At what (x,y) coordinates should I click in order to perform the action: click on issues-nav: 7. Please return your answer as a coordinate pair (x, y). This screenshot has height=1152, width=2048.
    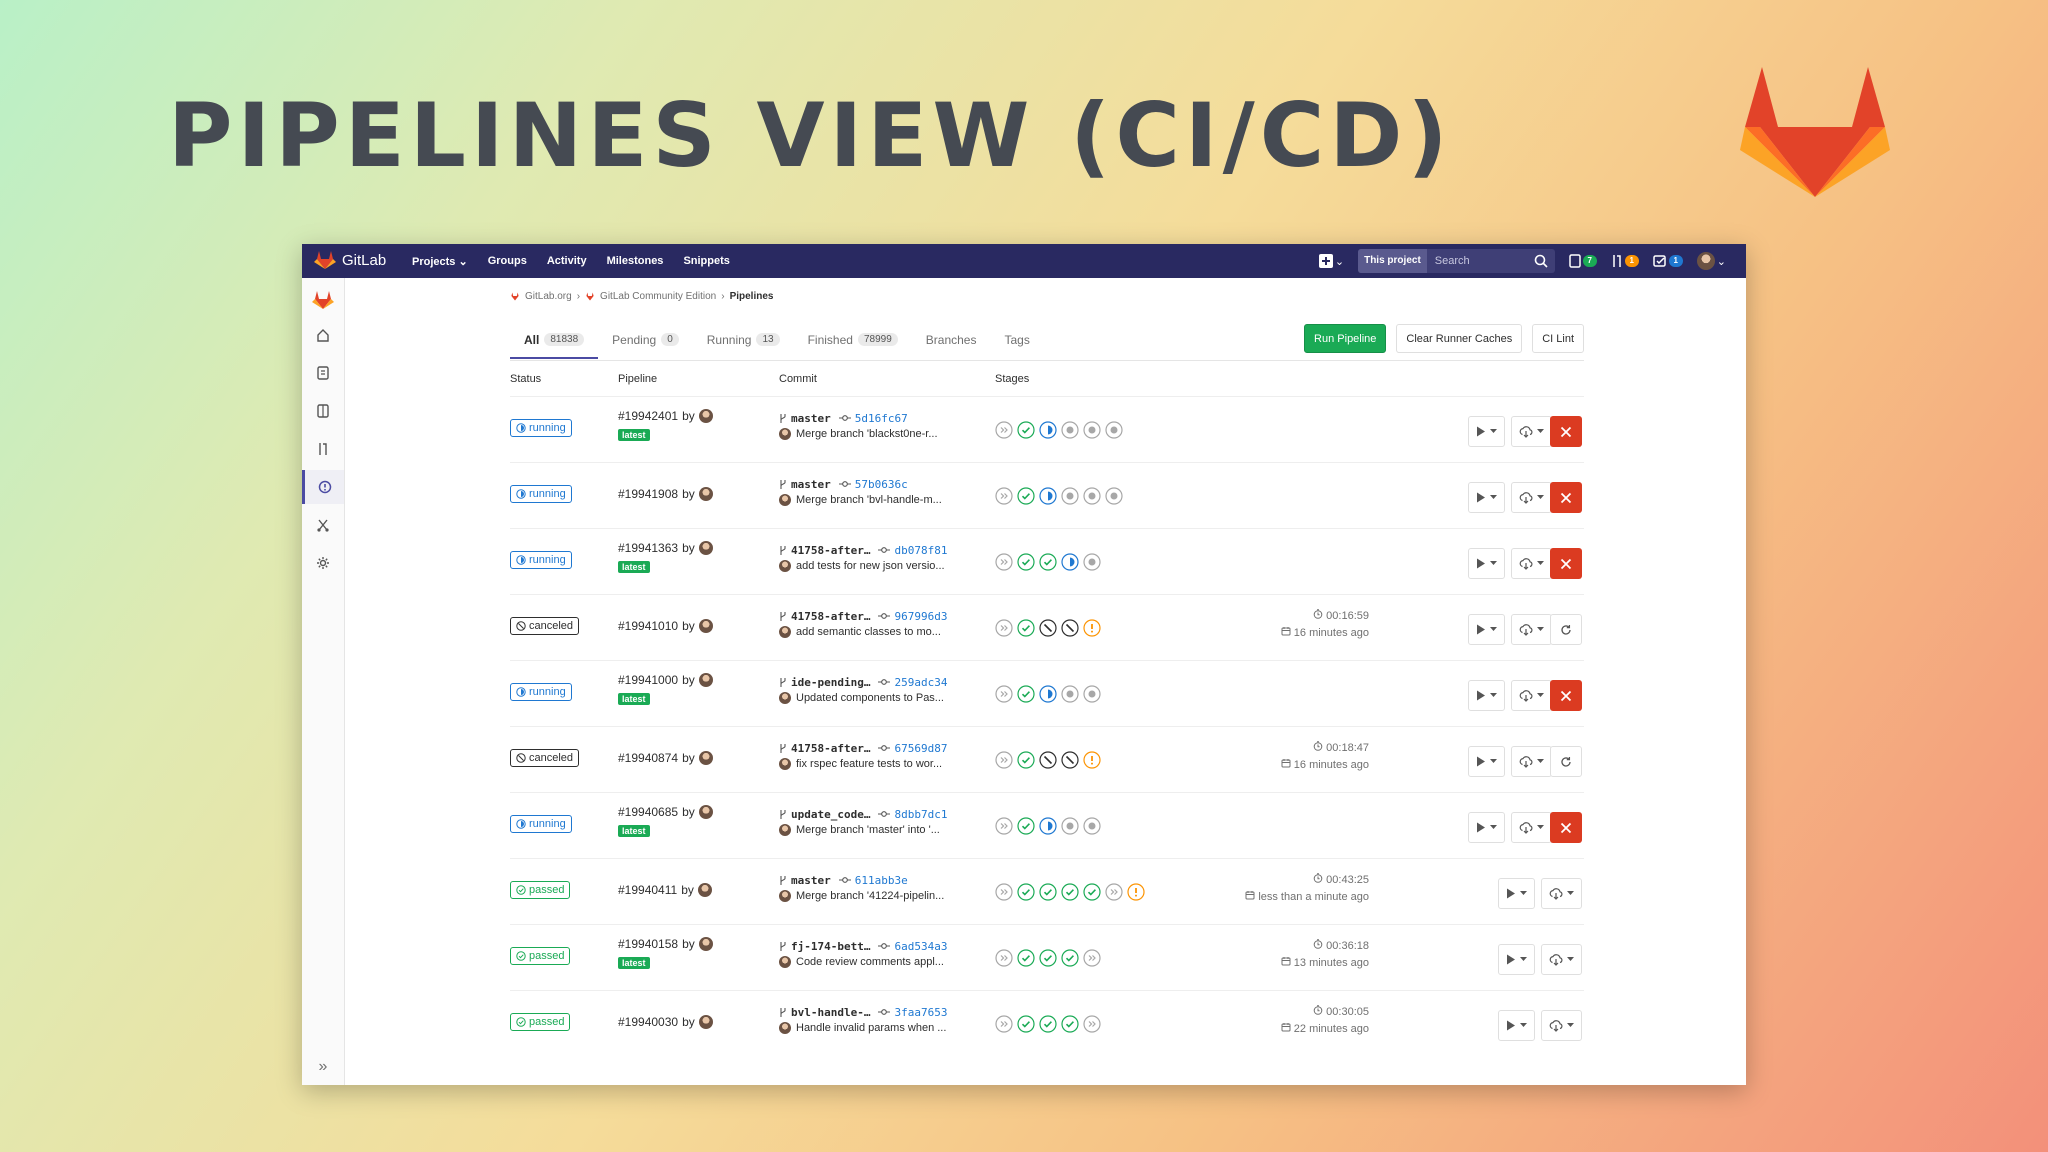
    Looking at the image, I should click on (1583, 261).